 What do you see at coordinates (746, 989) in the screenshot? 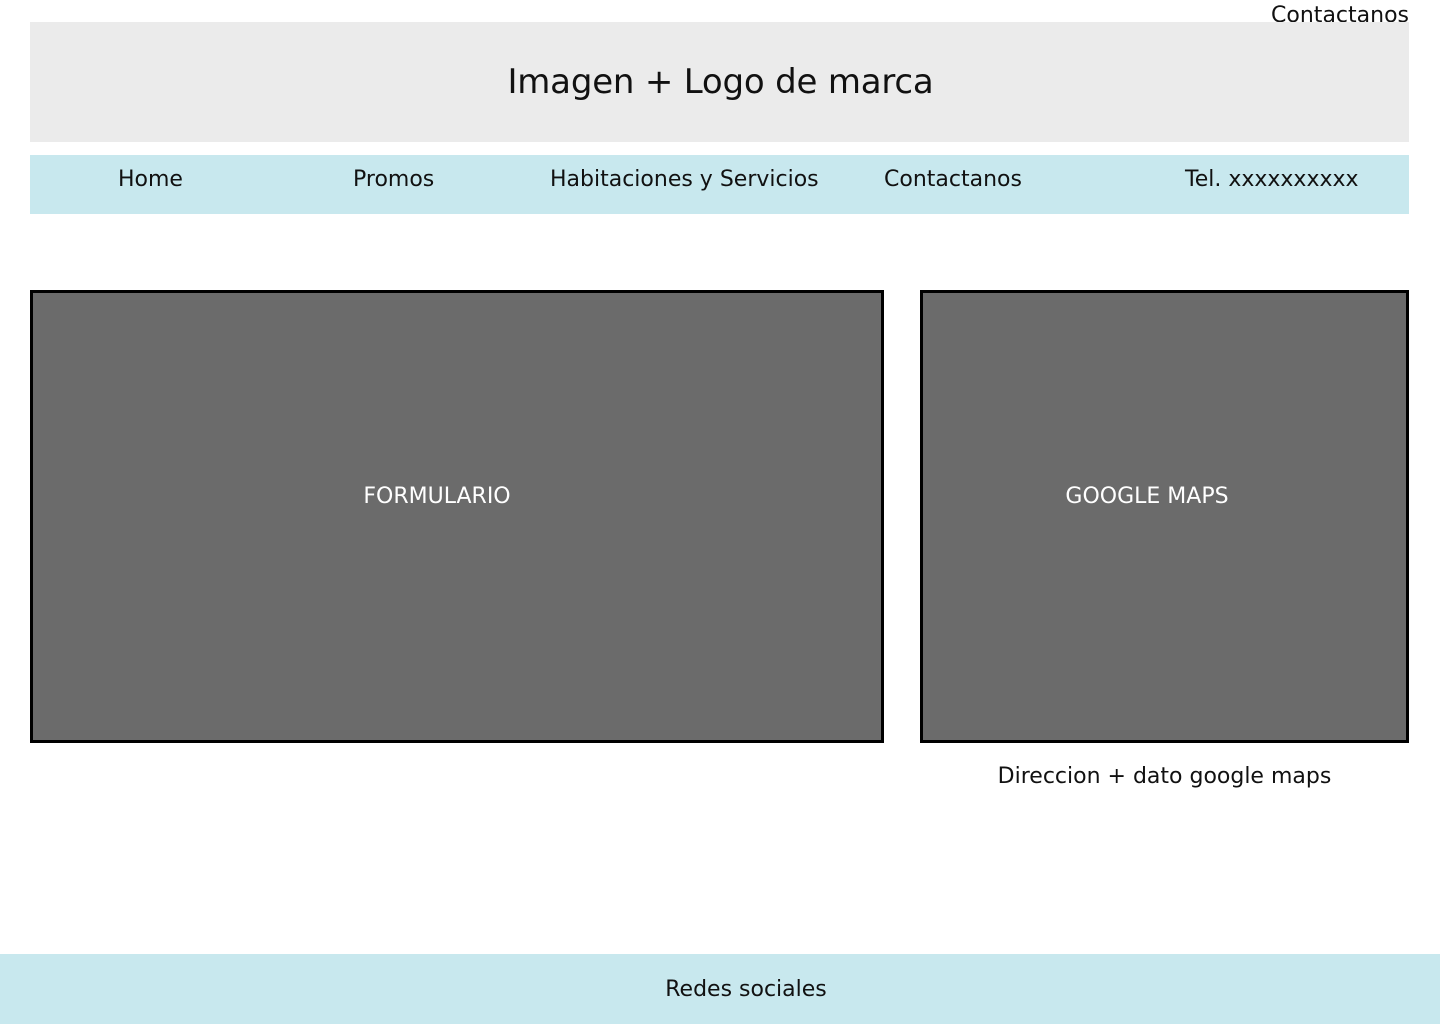
I see `social-links: Redes sociales` at bounding box center [746, 989].